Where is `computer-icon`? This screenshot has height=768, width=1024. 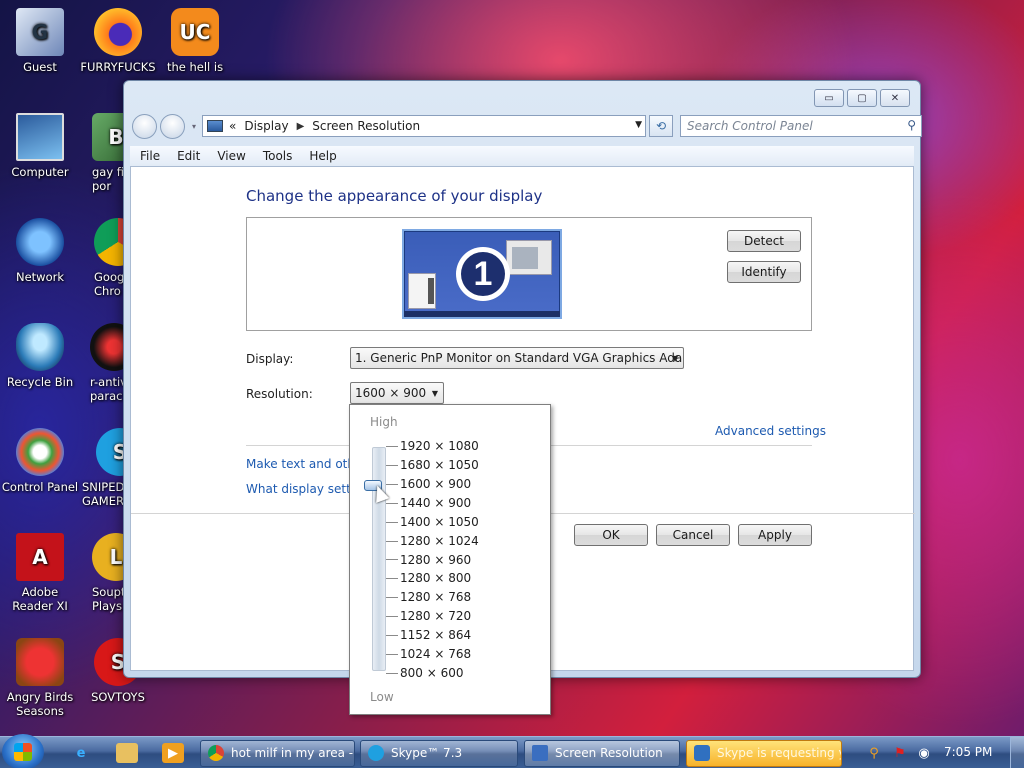
computer-icon is located at coordinates (40, 137).